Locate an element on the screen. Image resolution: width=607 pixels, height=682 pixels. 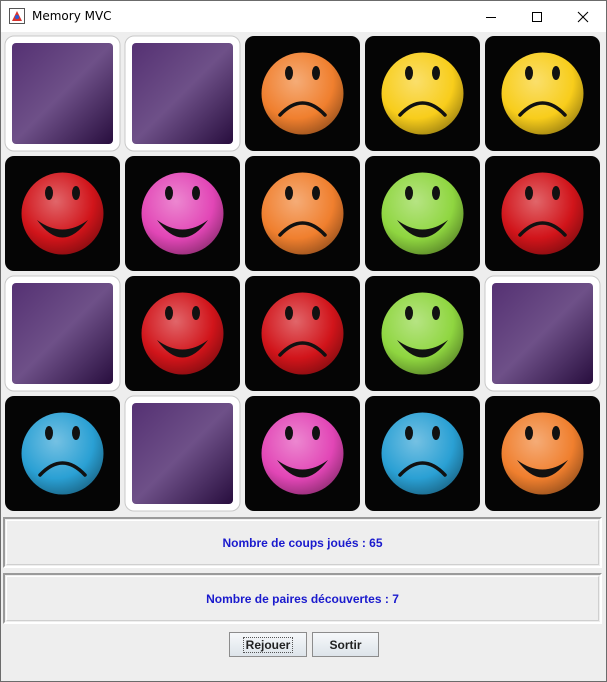
replay-button: Rejouer is located at coordinates (268, 644).